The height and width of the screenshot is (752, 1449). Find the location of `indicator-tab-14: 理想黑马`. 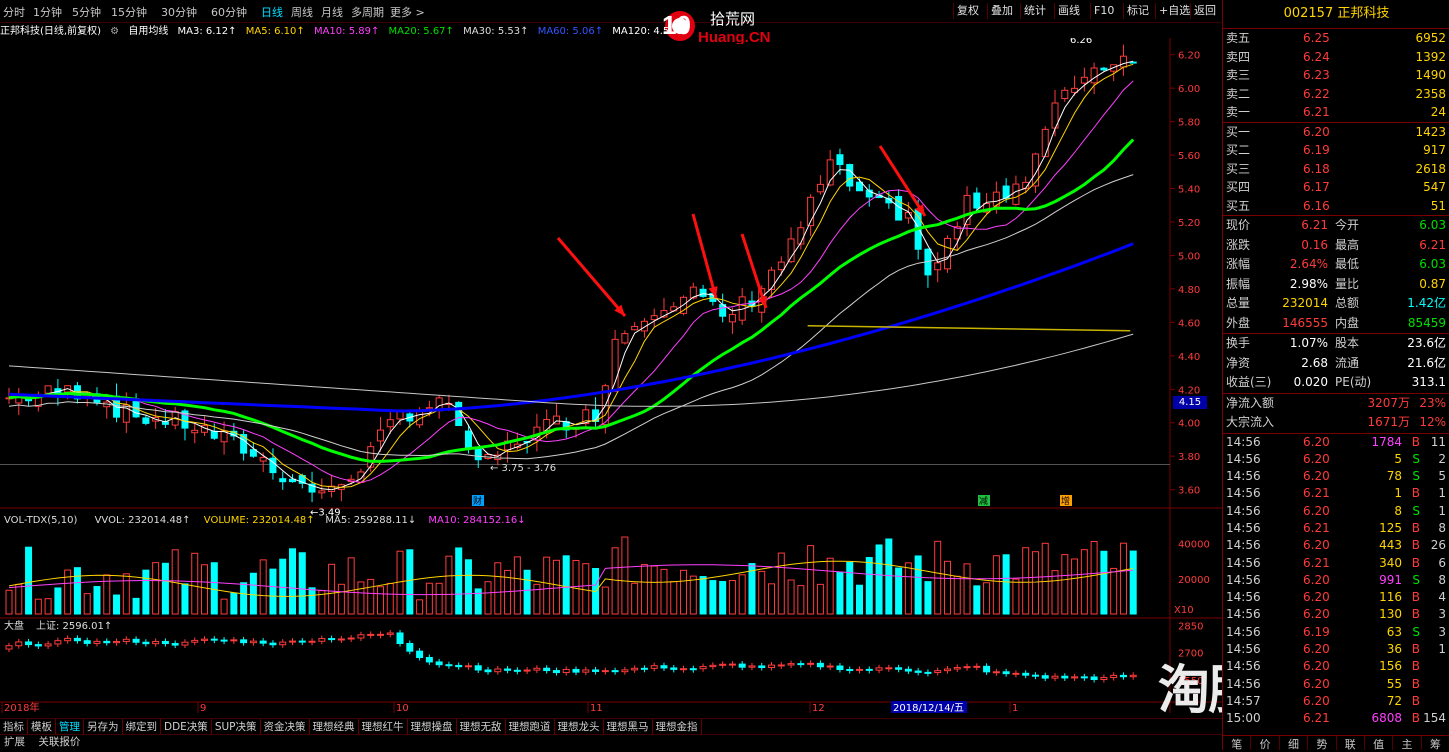

indicator-tab-14: 理想黑马 is located at coordinates (628, 727).